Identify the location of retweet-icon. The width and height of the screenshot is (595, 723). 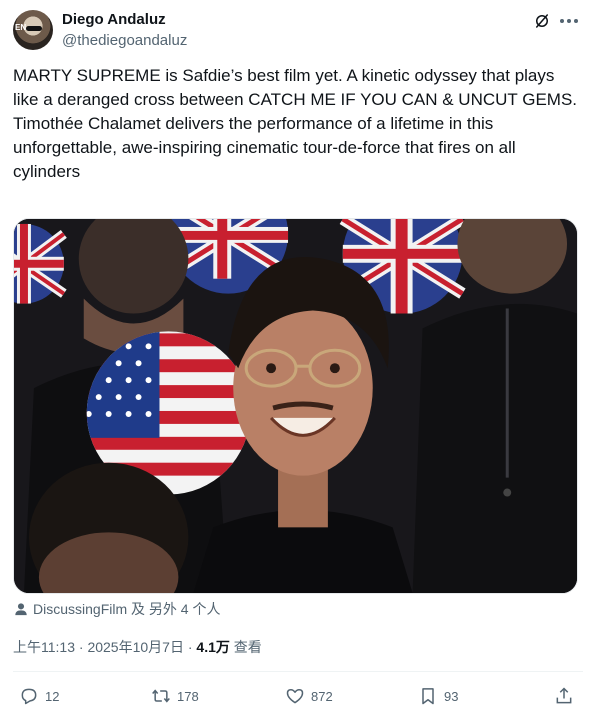
(161, 696).